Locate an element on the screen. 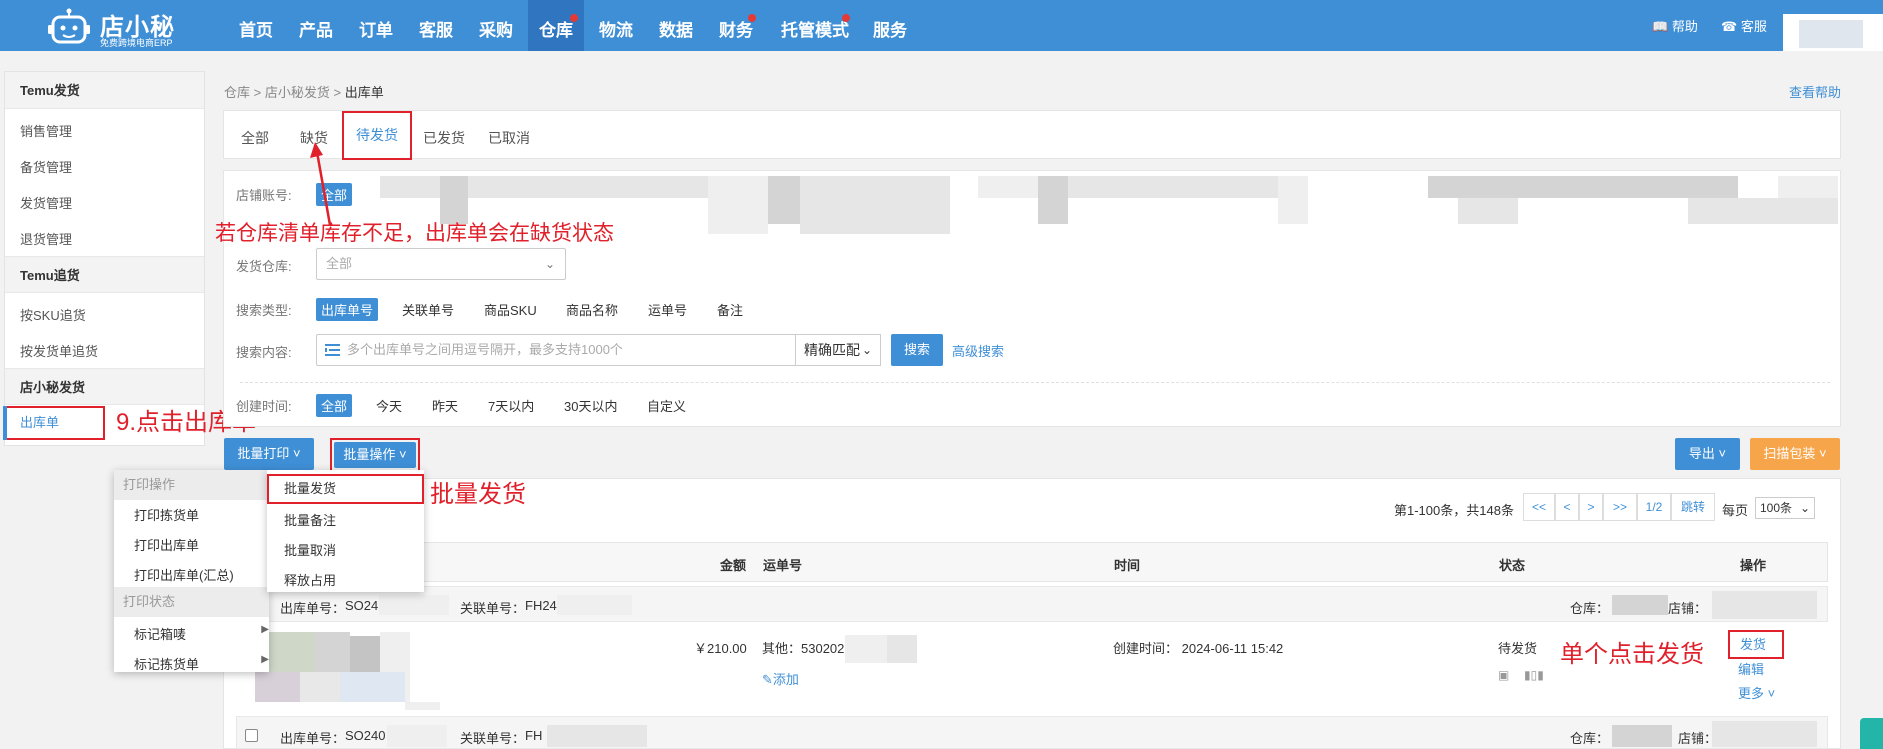 The image size is (1883, 749). created-option-today: 今天 is located at coordinates (389, 405).